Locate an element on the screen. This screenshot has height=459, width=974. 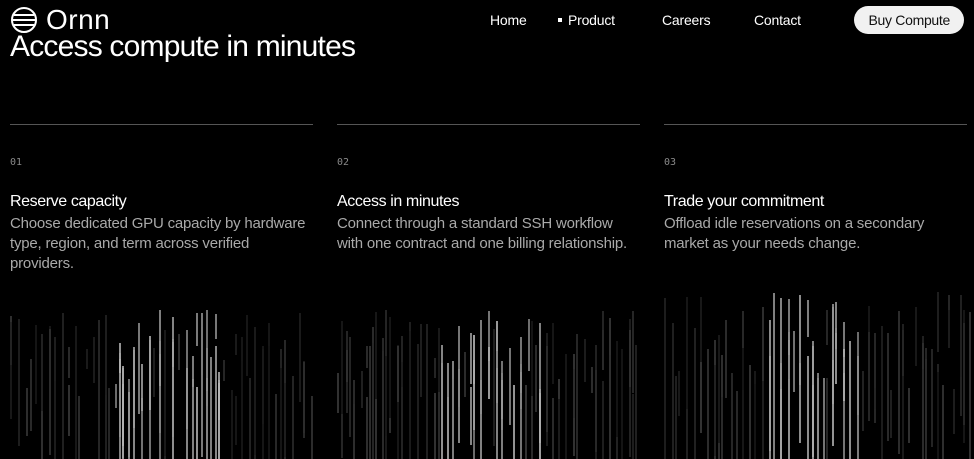
feature-number: 01 is located at coordinates (16, 162).